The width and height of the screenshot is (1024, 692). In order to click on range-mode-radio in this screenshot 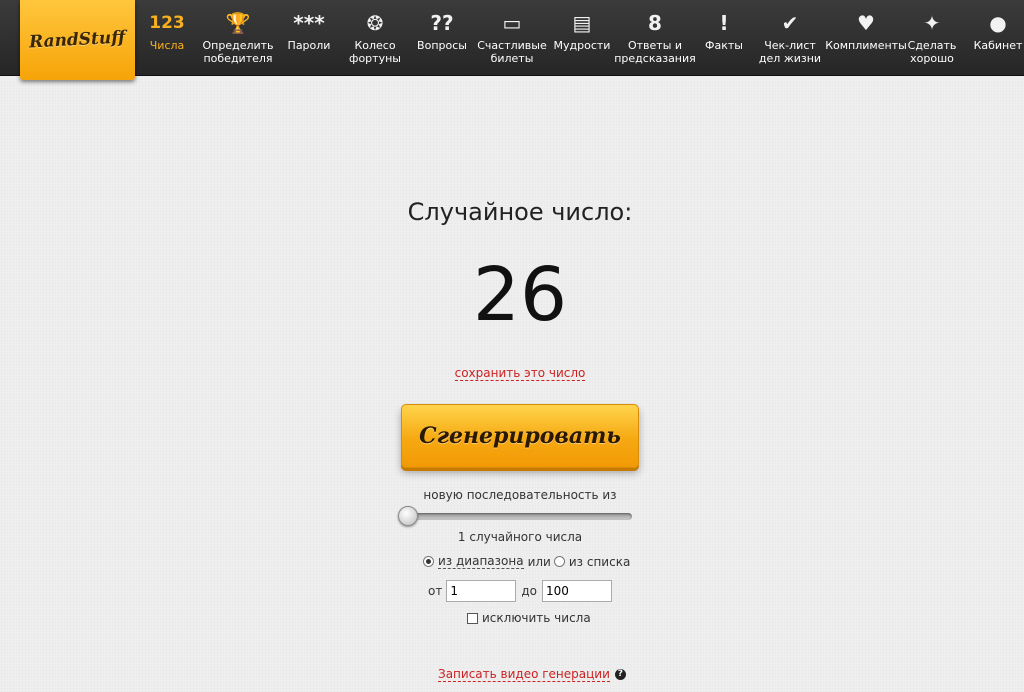, I will do `click(428, 561)`.